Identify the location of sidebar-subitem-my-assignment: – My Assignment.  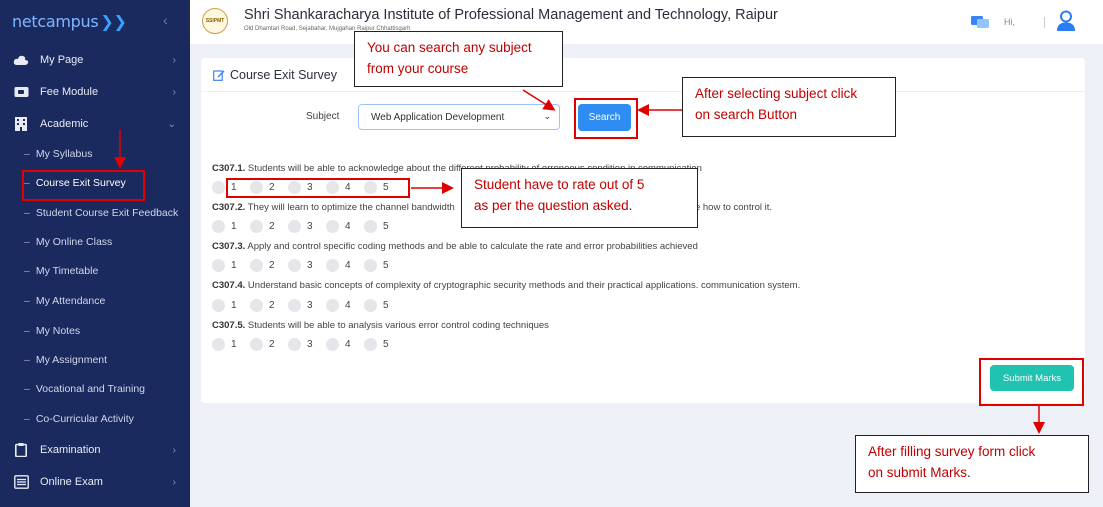
(95, 360).